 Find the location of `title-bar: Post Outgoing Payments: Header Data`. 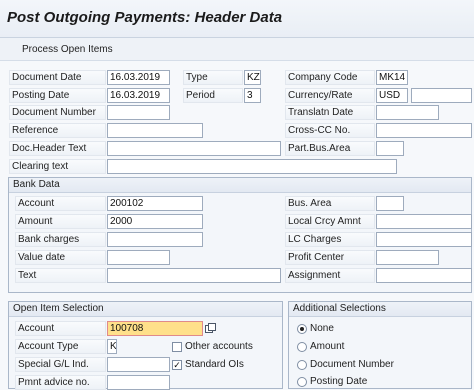

title-bar: Post Outgoing Payments: Header Data is located at coordinates (237, 19).